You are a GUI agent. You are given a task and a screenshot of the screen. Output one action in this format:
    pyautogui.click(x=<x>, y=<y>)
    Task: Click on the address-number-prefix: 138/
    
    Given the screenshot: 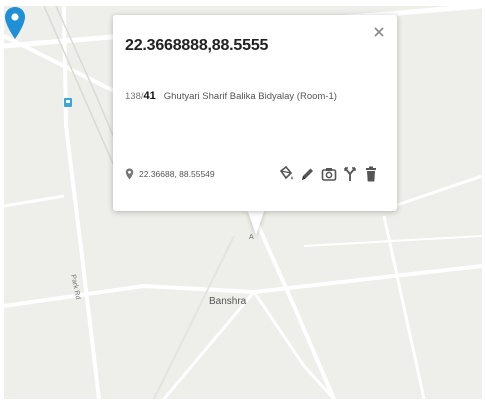 What is the action you would take?
    pyautogui.click(x=134, y=96)
    